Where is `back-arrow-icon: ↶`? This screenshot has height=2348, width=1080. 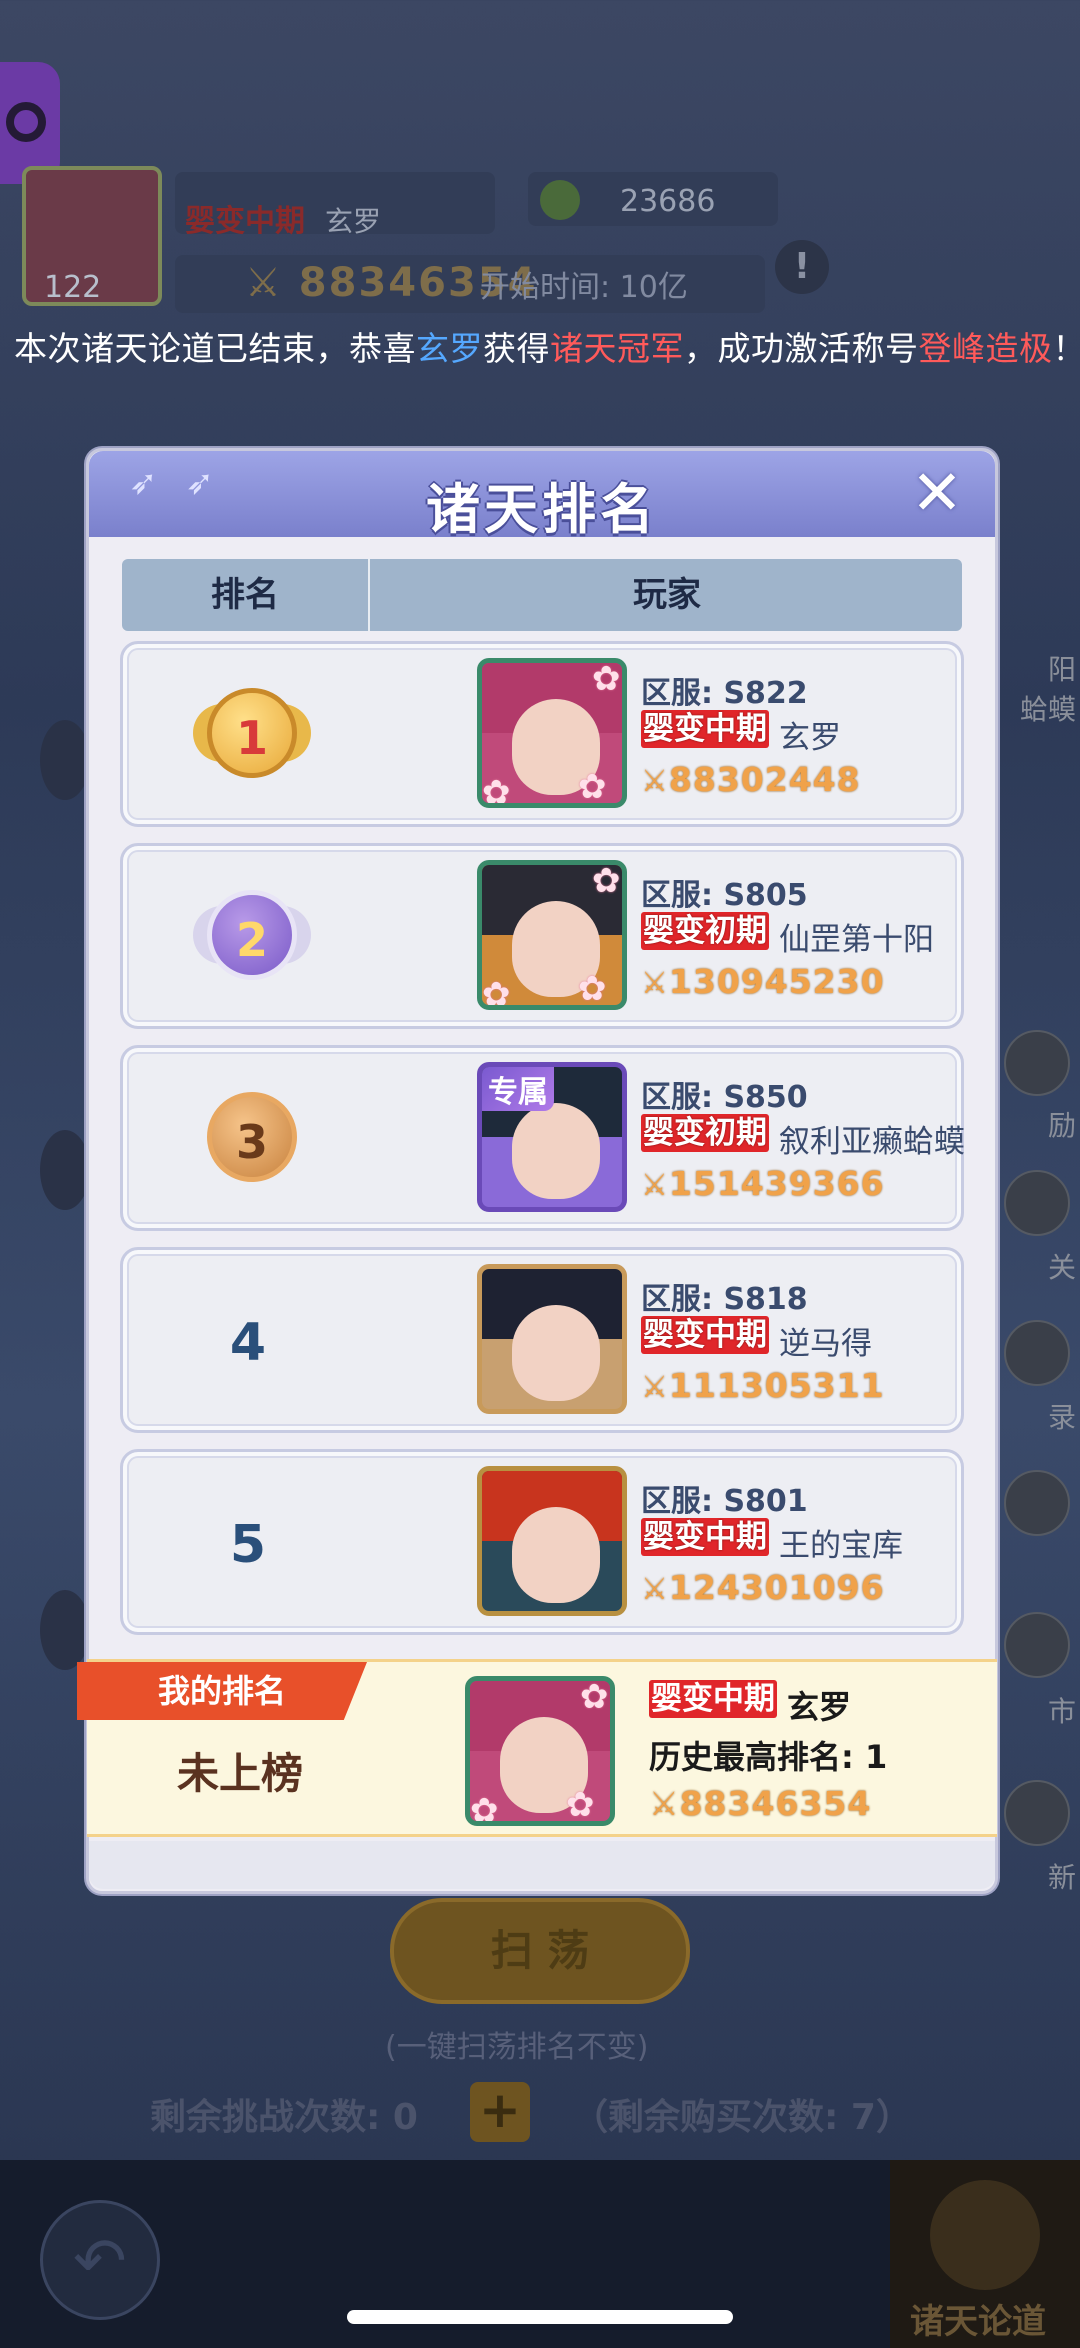 back-arrow-icon: ↶ is located at coordinates (100, 2262).